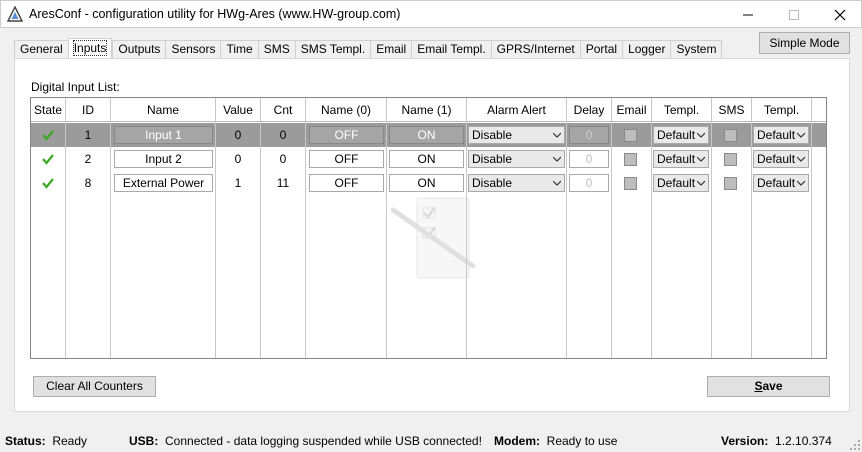  I want to click on tab-system: System, so click(696, 49).